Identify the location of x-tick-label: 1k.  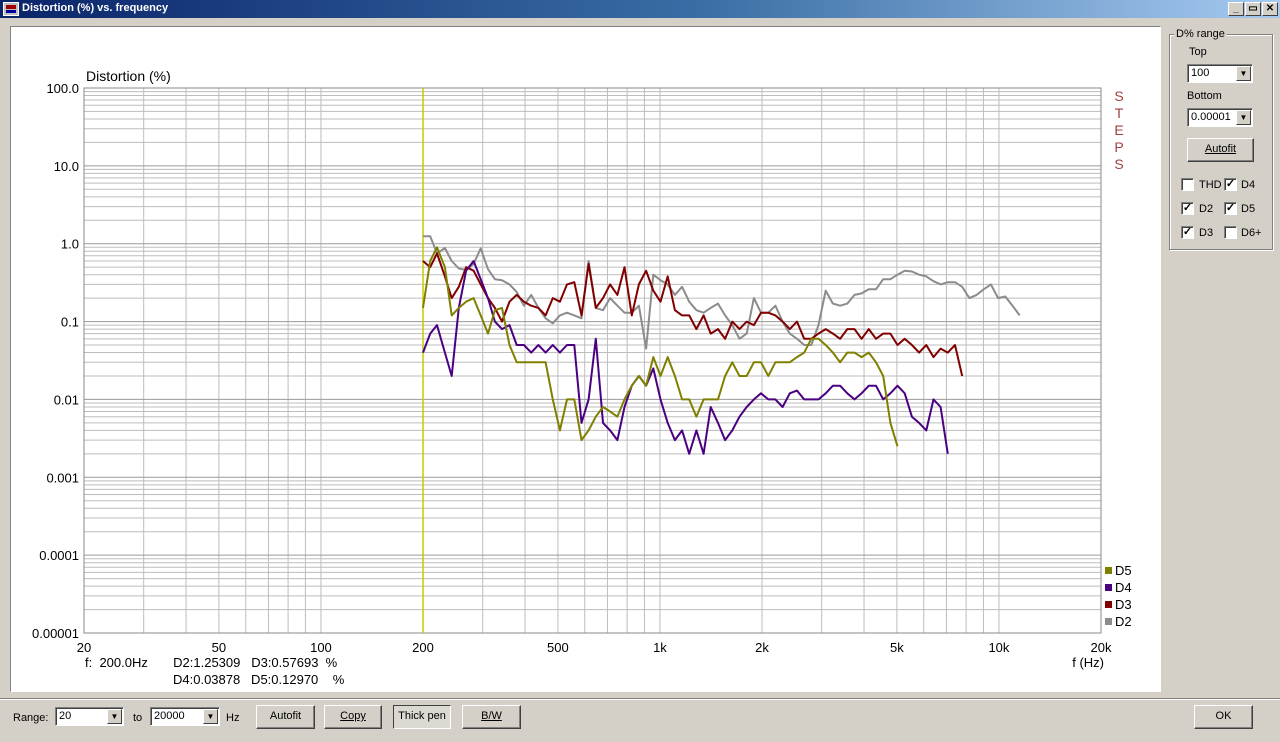
(660, 647).